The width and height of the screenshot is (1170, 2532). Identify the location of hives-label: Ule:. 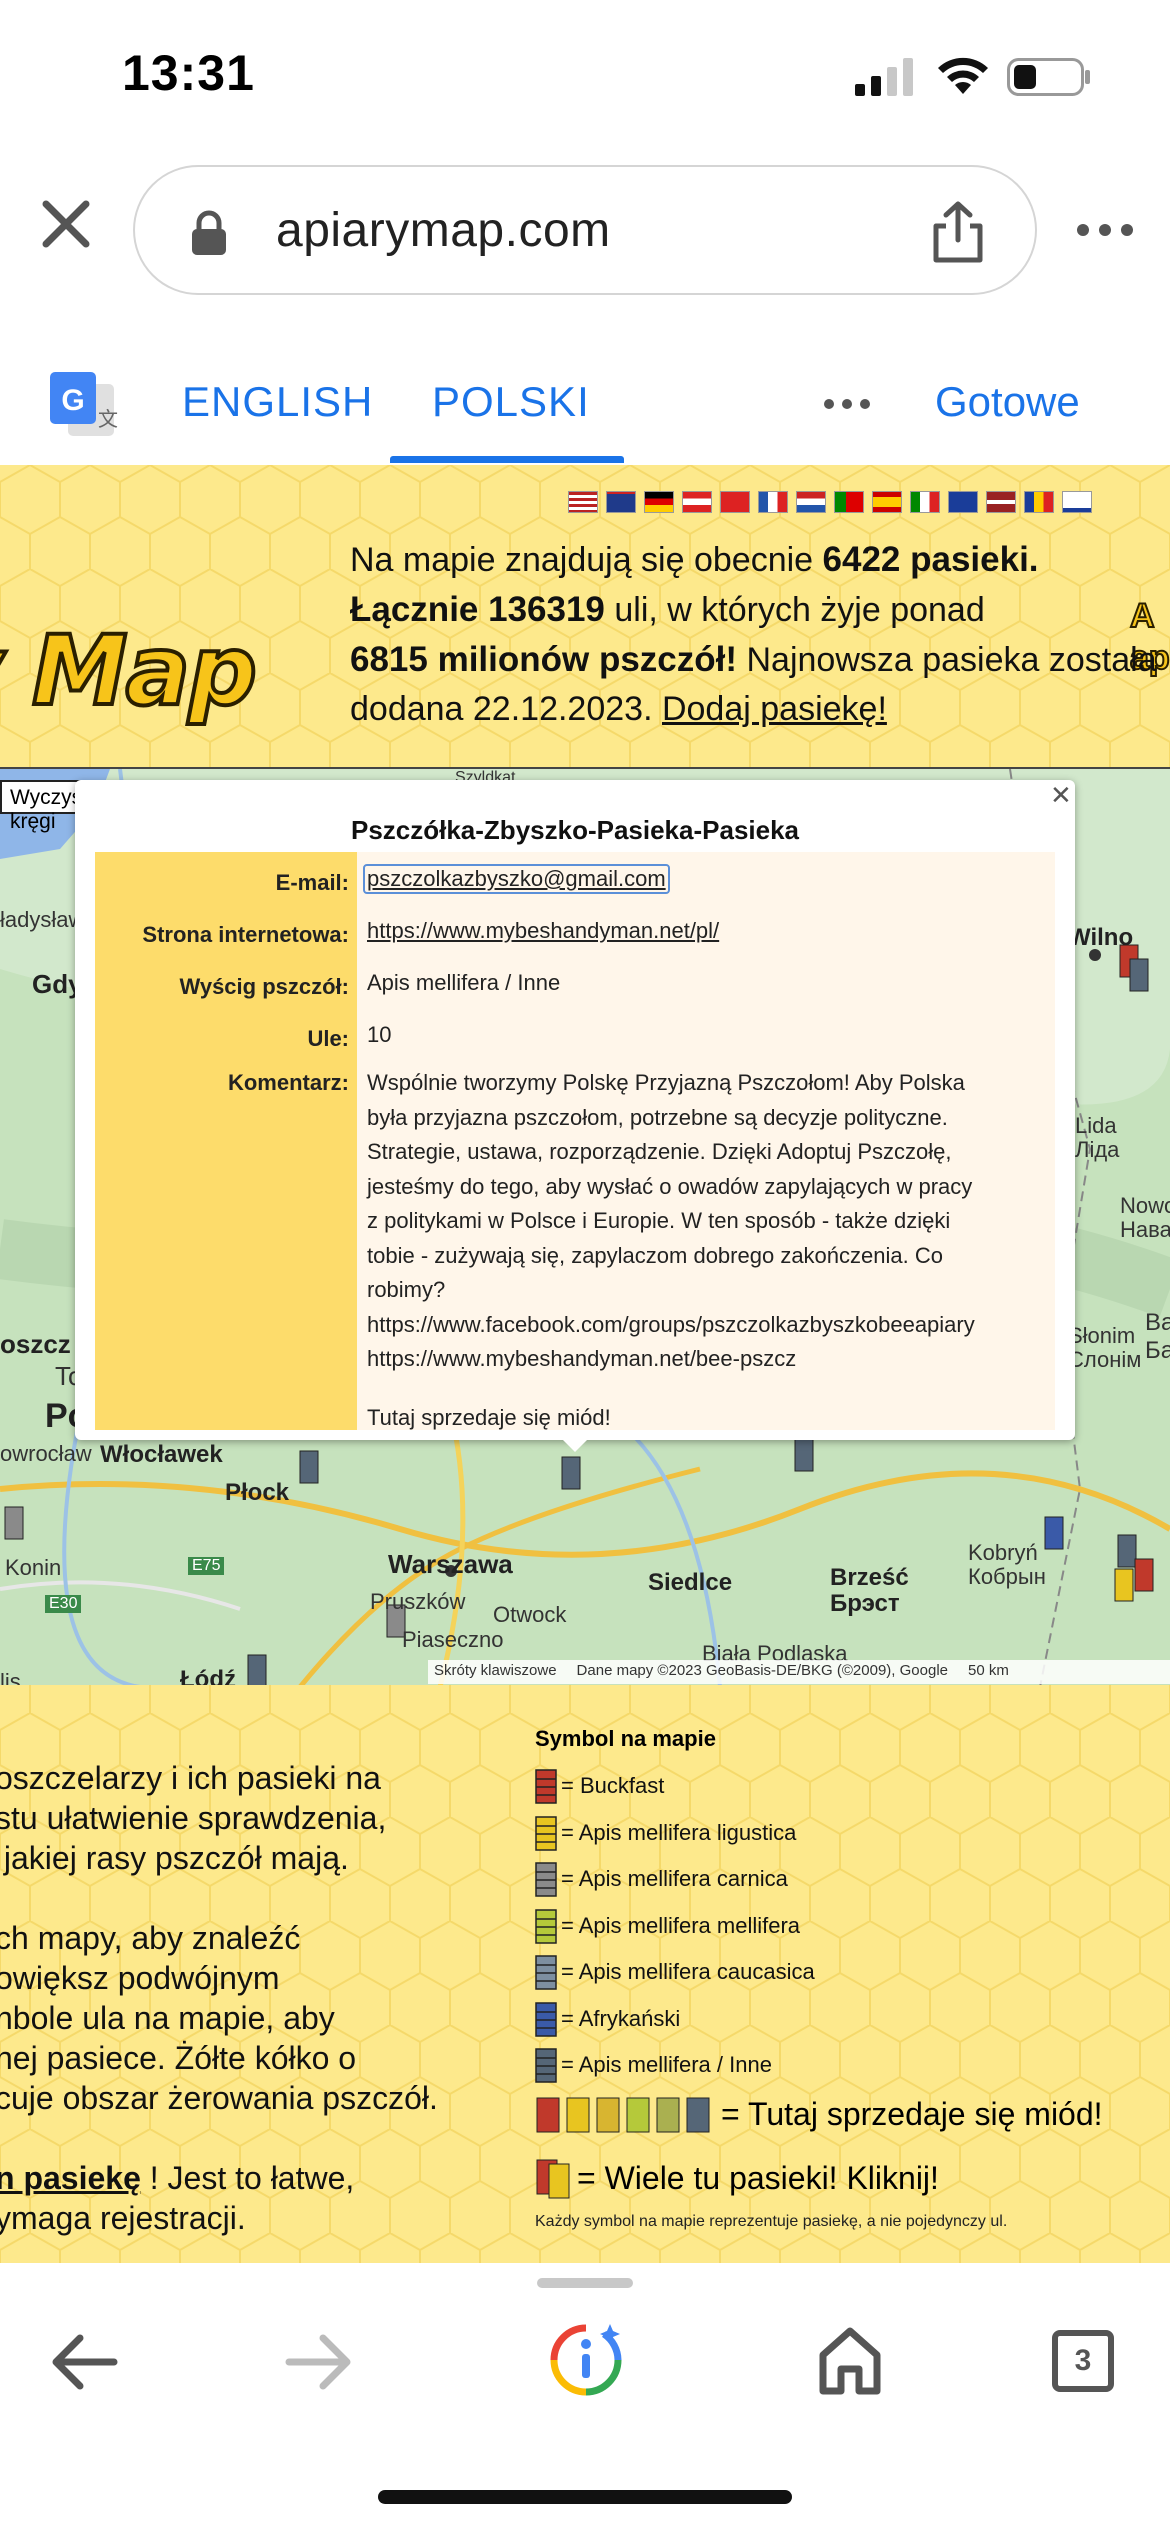
(328, 1038).